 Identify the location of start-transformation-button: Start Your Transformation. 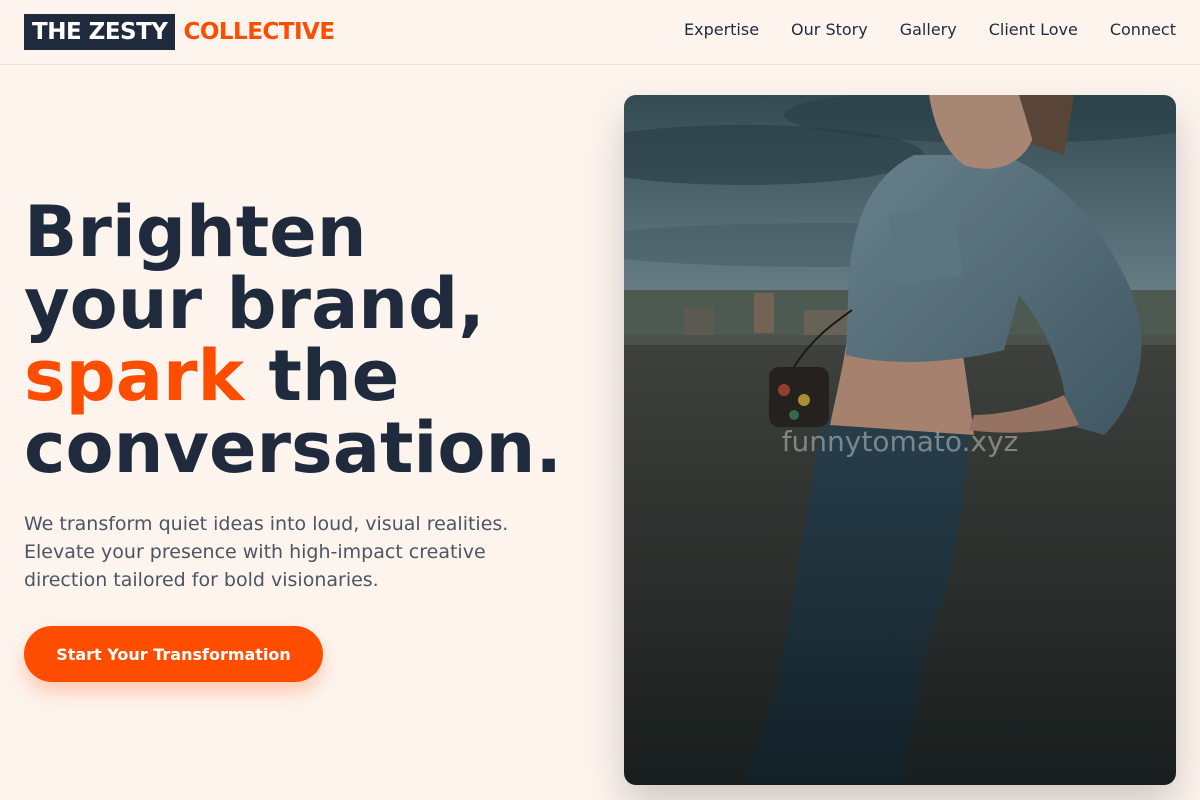
(173, 654).